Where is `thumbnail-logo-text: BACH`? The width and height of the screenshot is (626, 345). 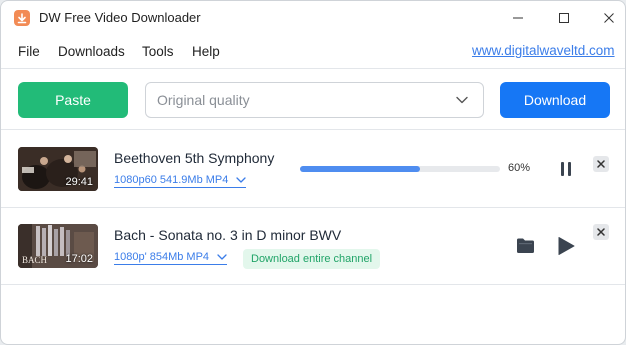 thumbnail-logo-text: BACH is located at coordinates (35, 260).